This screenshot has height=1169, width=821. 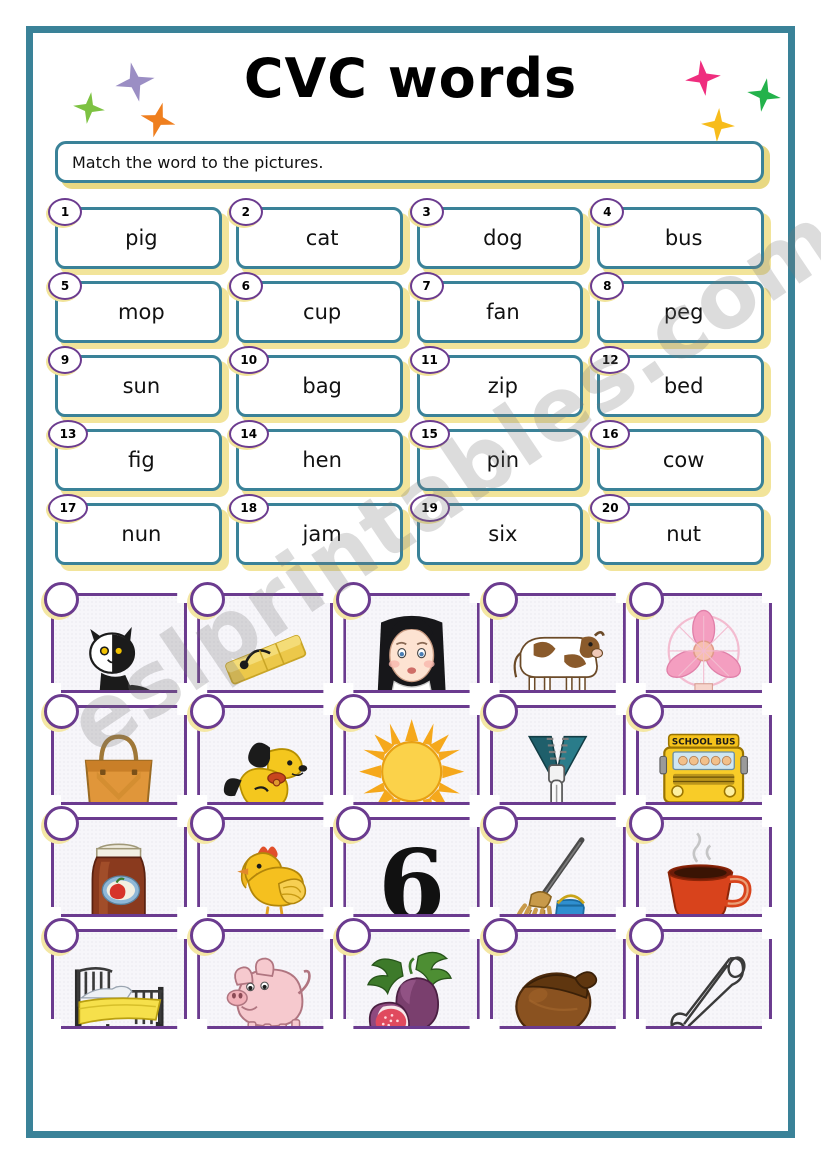 I want to click on word-number-badge: 4, so click(x=607, y=212).